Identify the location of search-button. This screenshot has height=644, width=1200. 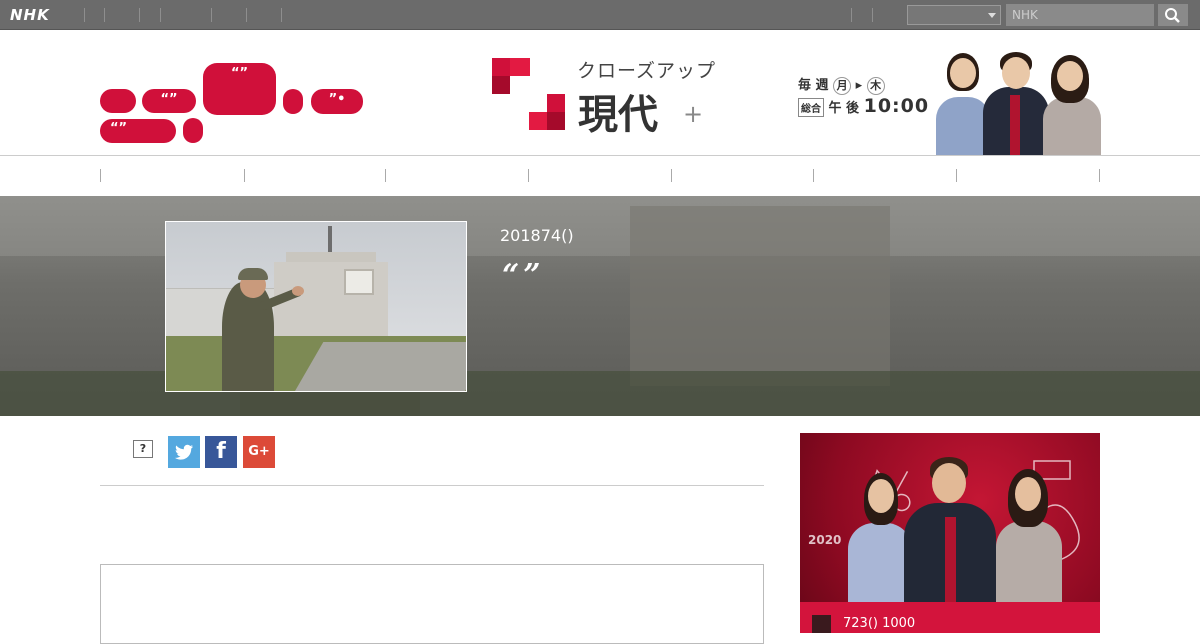
(1173, 15).